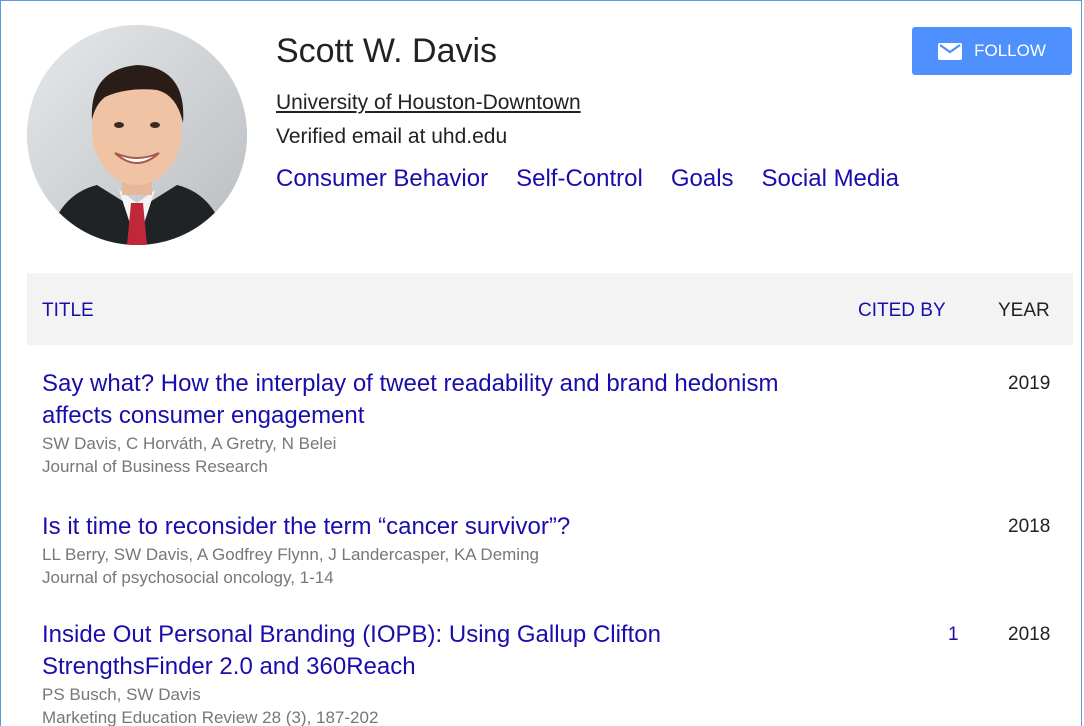 This screenshot has width=1084, height=726. Describe the element at coordinates (155, 466) in the screenshot. I see `publication-venue: Journal of Business Research` at that location.